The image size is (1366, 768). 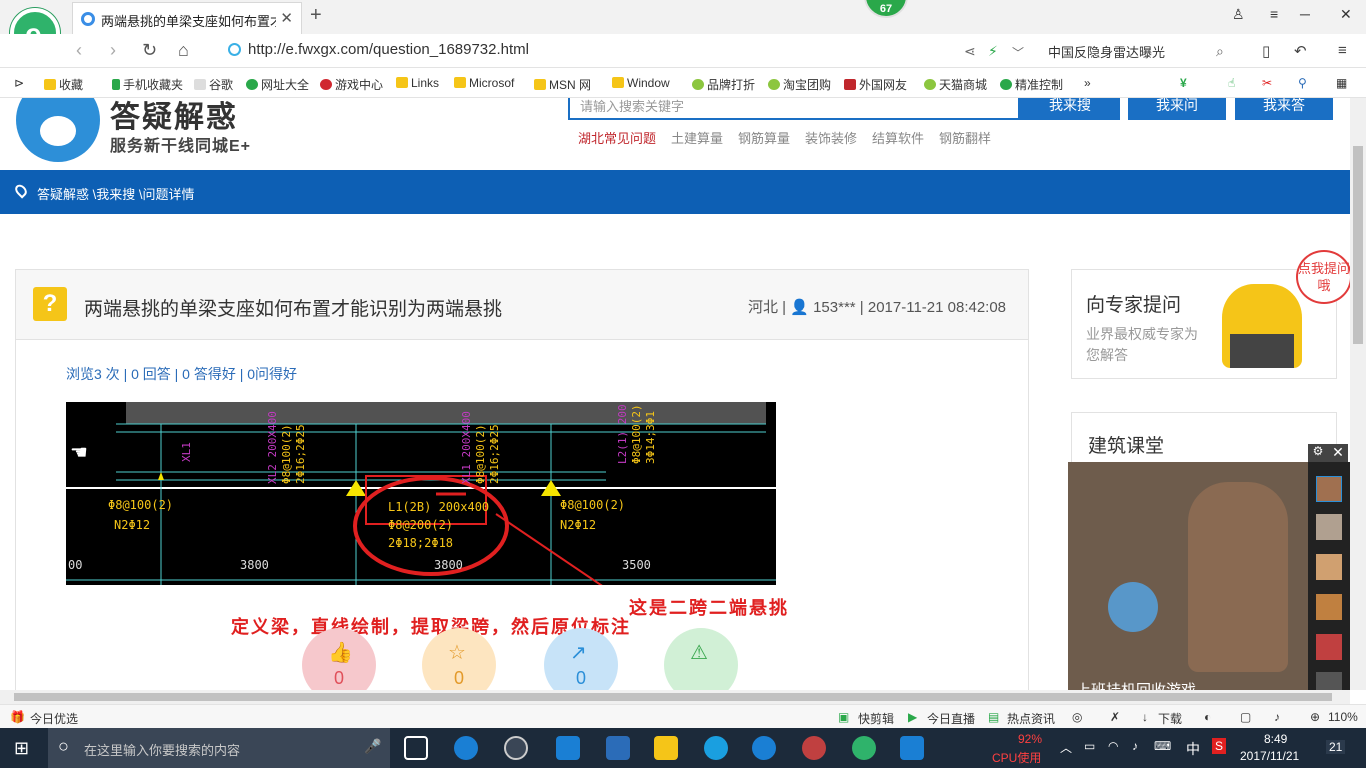 What do you see at coordinates (147, 84) in the screenshot?
I see `fav-item-1: 手机收藏夹` at bounding box center [147, 84].